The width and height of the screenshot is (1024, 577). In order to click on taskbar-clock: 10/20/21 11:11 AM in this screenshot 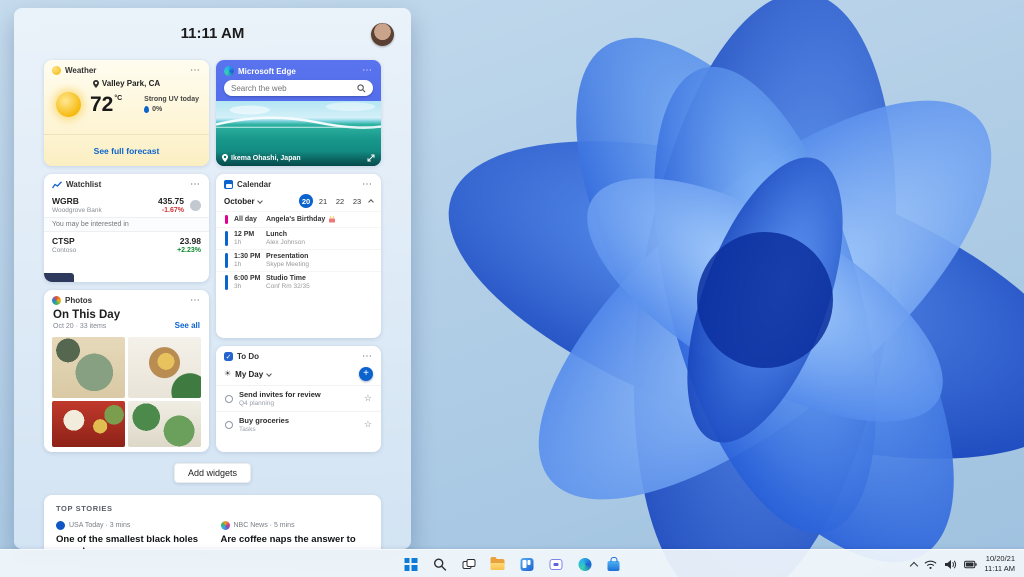, I will do `click(999, 564)`.